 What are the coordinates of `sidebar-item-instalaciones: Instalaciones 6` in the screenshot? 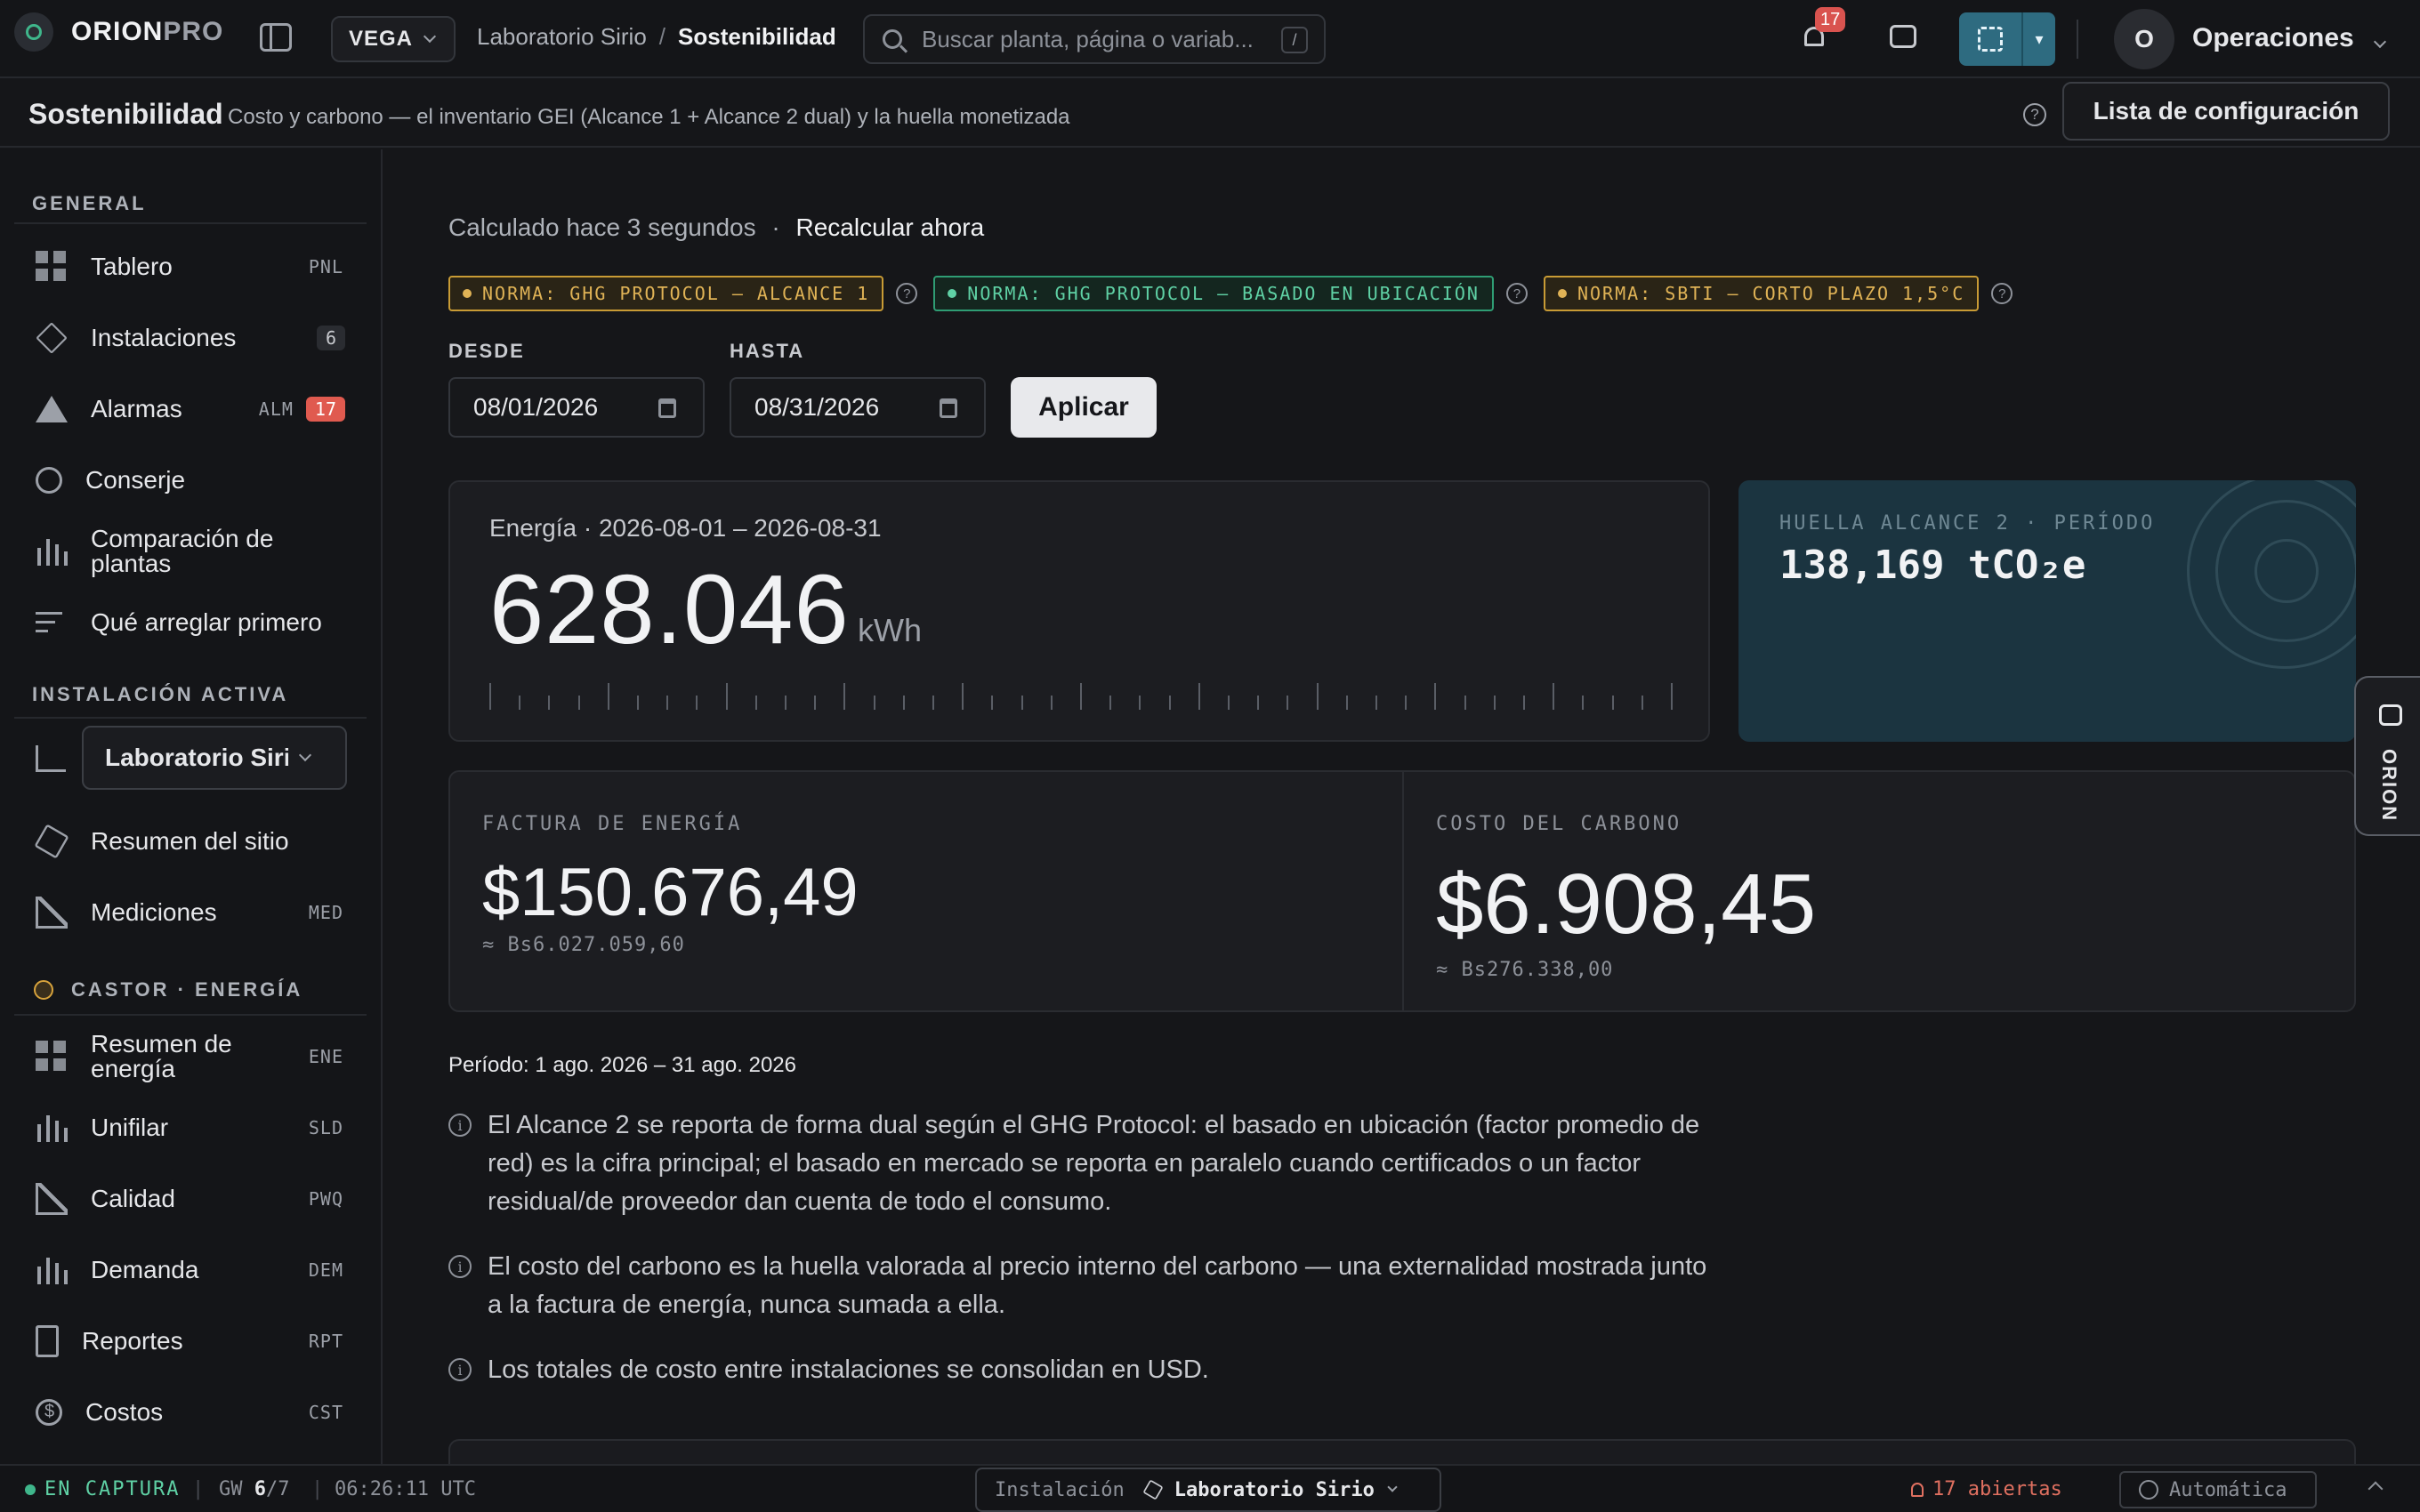 It's located at (190, 338).